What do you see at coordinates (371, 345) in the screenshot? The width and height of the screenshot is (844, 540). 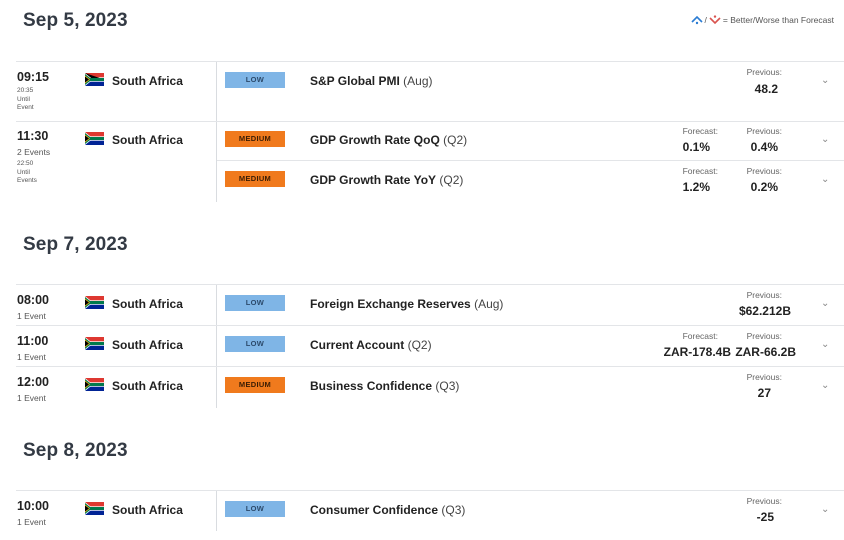 I see `event-name: Current Account (Q2)` at bounding box center [371, 345].